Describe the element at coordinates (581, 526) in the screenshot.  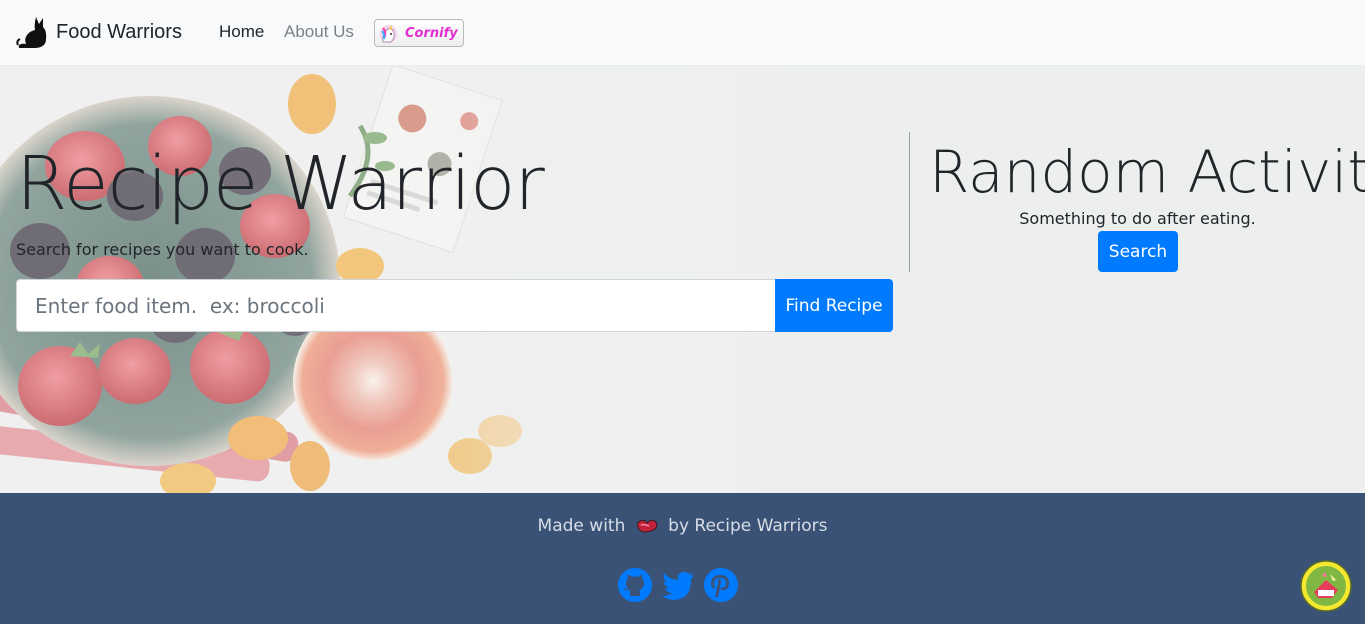
I see `made-with-text: Made with` at that location.